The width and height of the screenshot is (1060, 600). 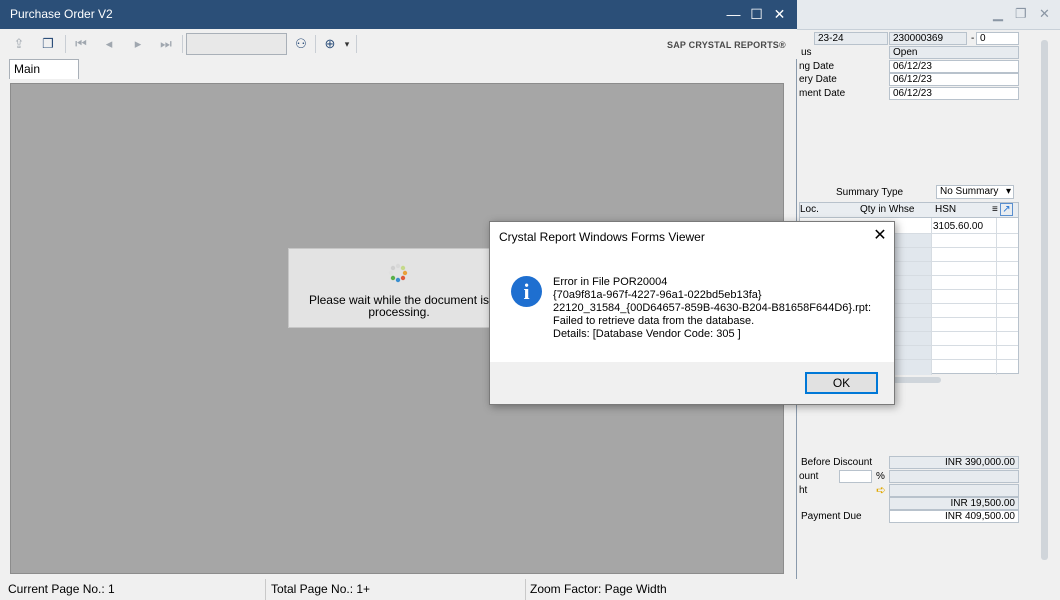 What do you see at coordinates (954, 93) in the screenshot?
I see `document-date-field: 06/12/23` at bounding box center [954, 93].